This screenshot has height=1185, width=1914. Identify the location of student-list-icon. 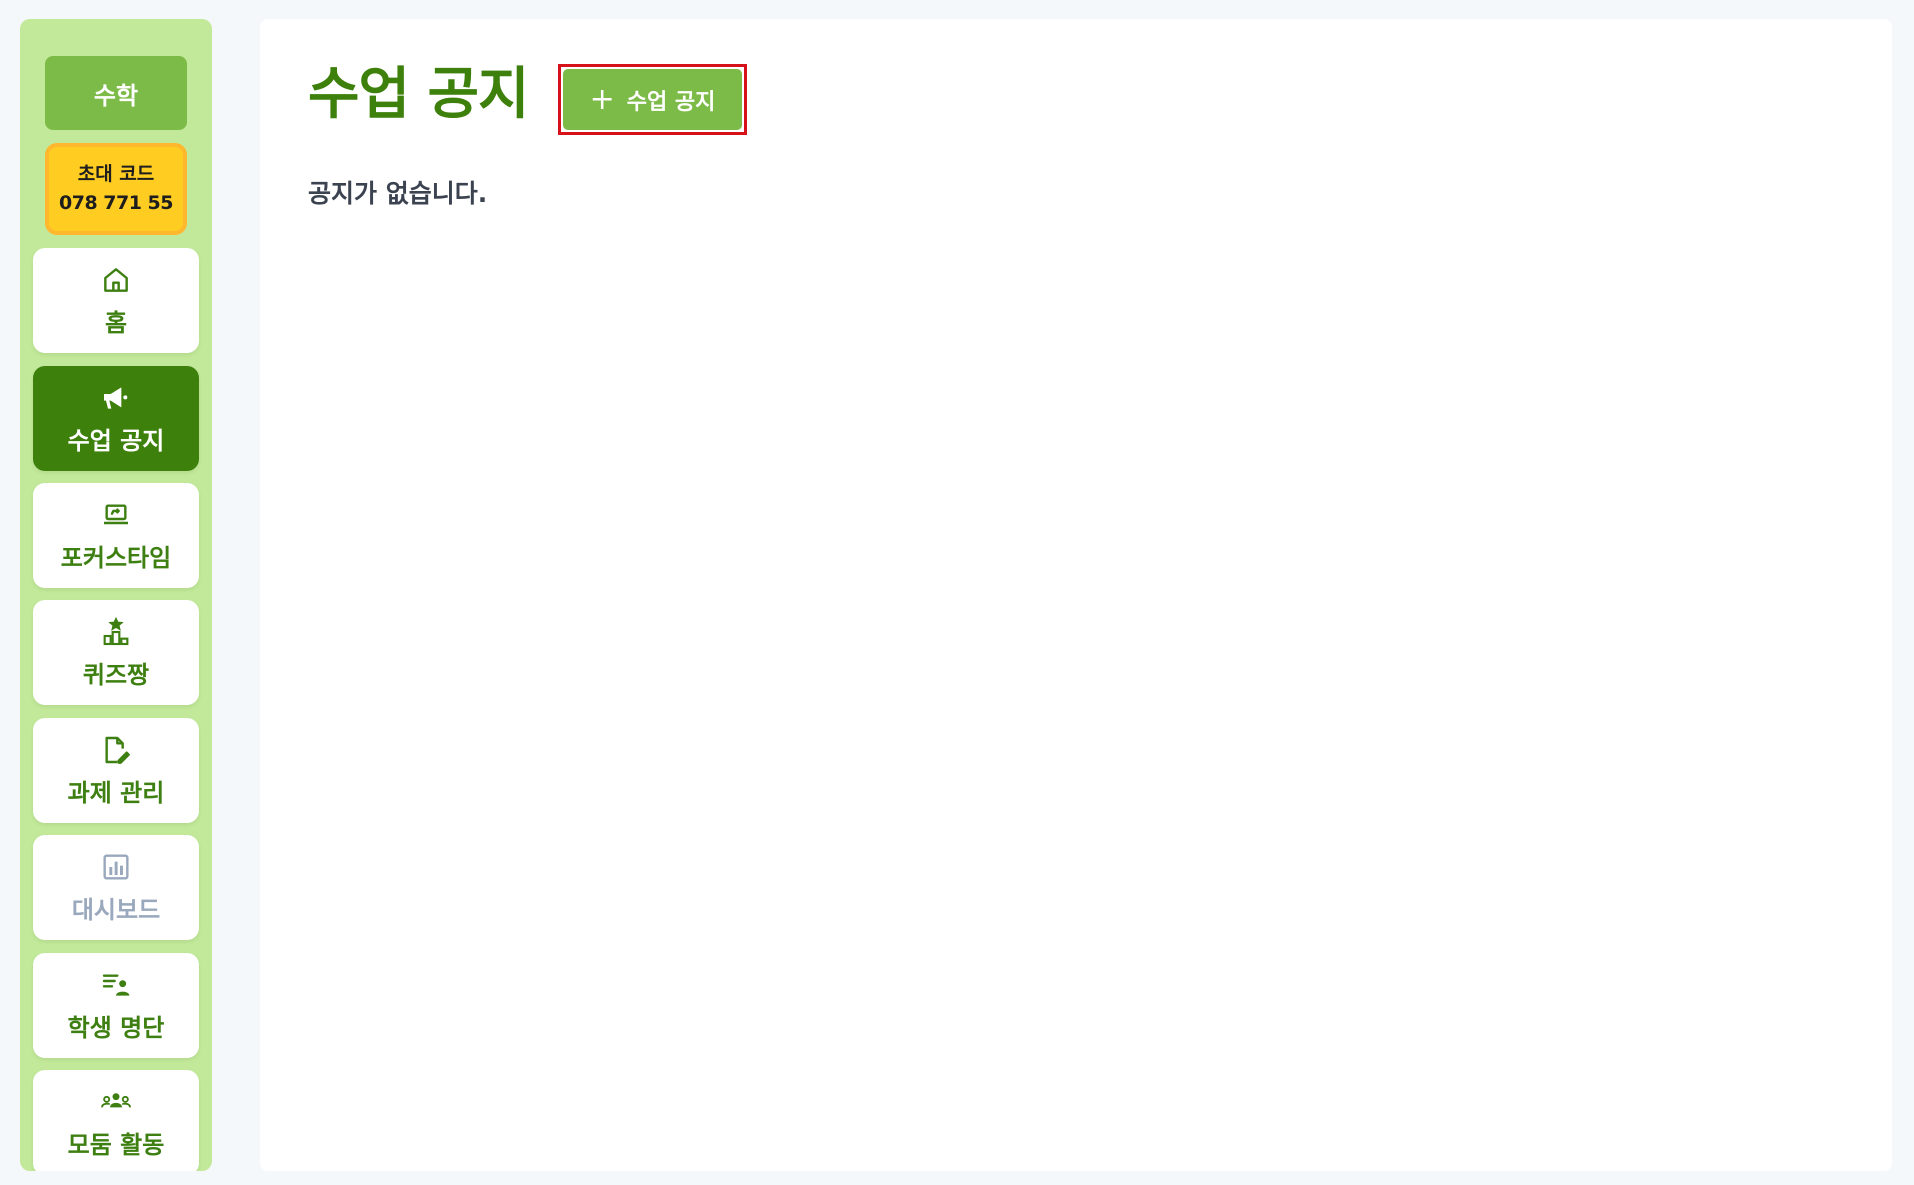
(116, 985).